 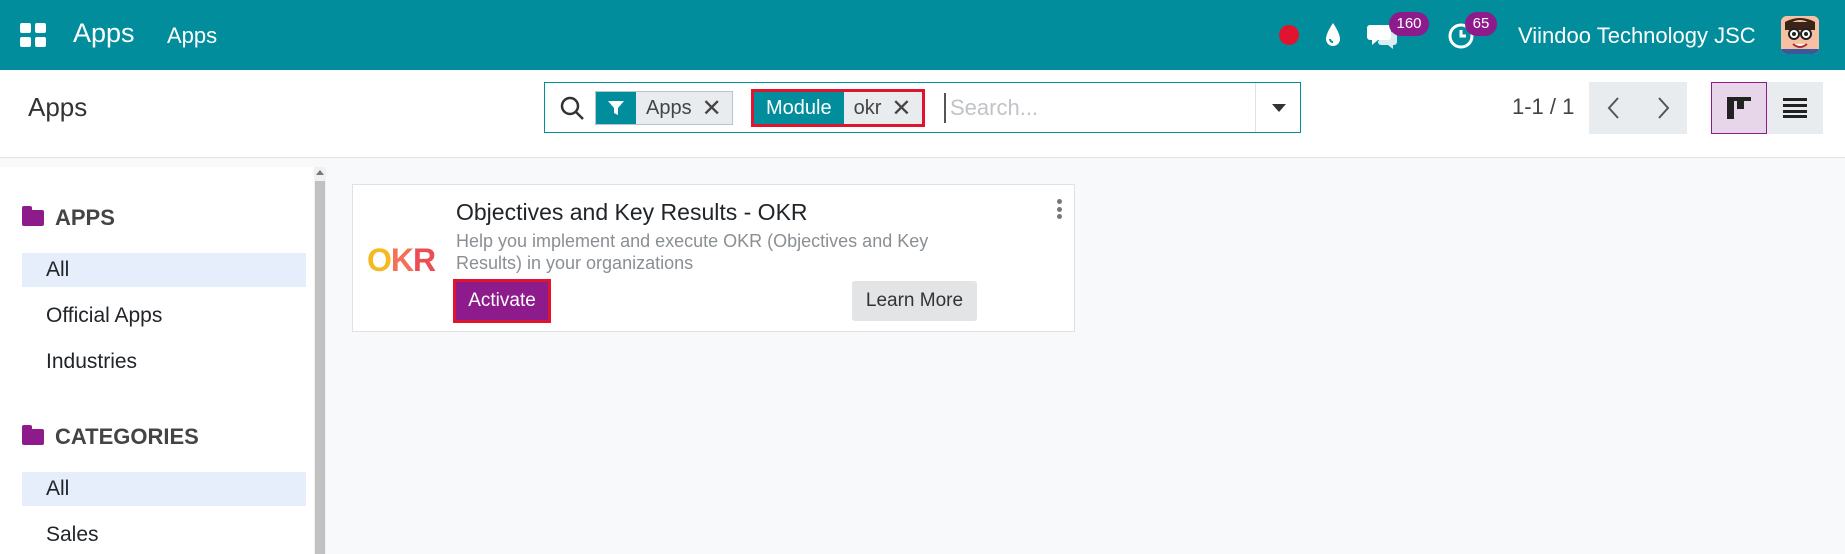 What do you see at coordinates (1637, 36) in the screenshot?
I see `company-switcher: Viindoo Technology JSC` at bounding box center [1637, 36].